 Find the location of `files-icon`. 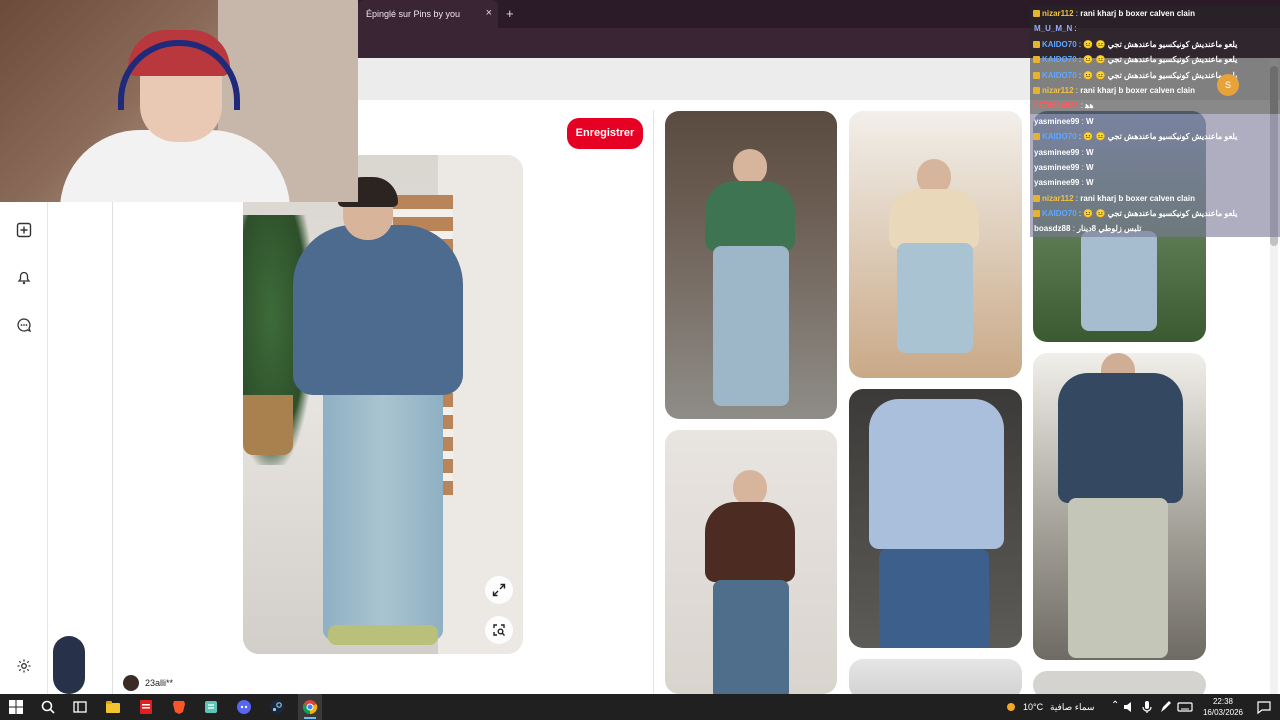

files-icon is located at coordinates (113, 707).